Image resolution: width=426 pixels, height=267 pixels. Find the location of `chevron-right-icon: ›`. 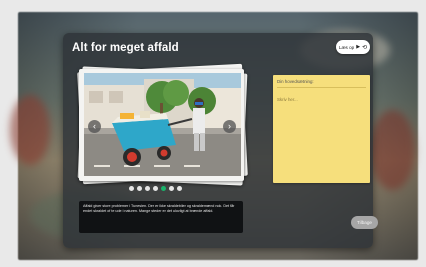

chevron-right-icon: › is located at coordinates (229, 126).